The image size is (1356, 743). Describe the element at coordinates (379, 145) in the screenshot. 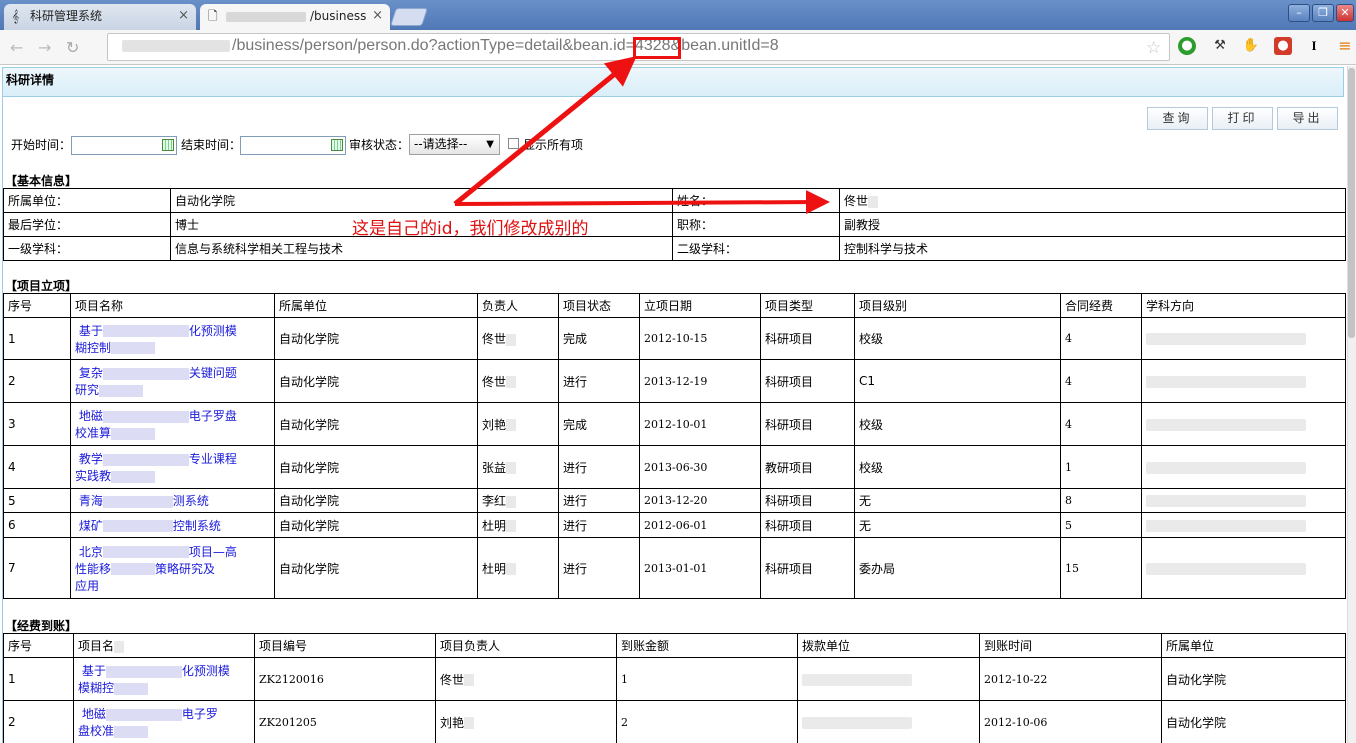

I see `status-label: 审核状态：` at that location.